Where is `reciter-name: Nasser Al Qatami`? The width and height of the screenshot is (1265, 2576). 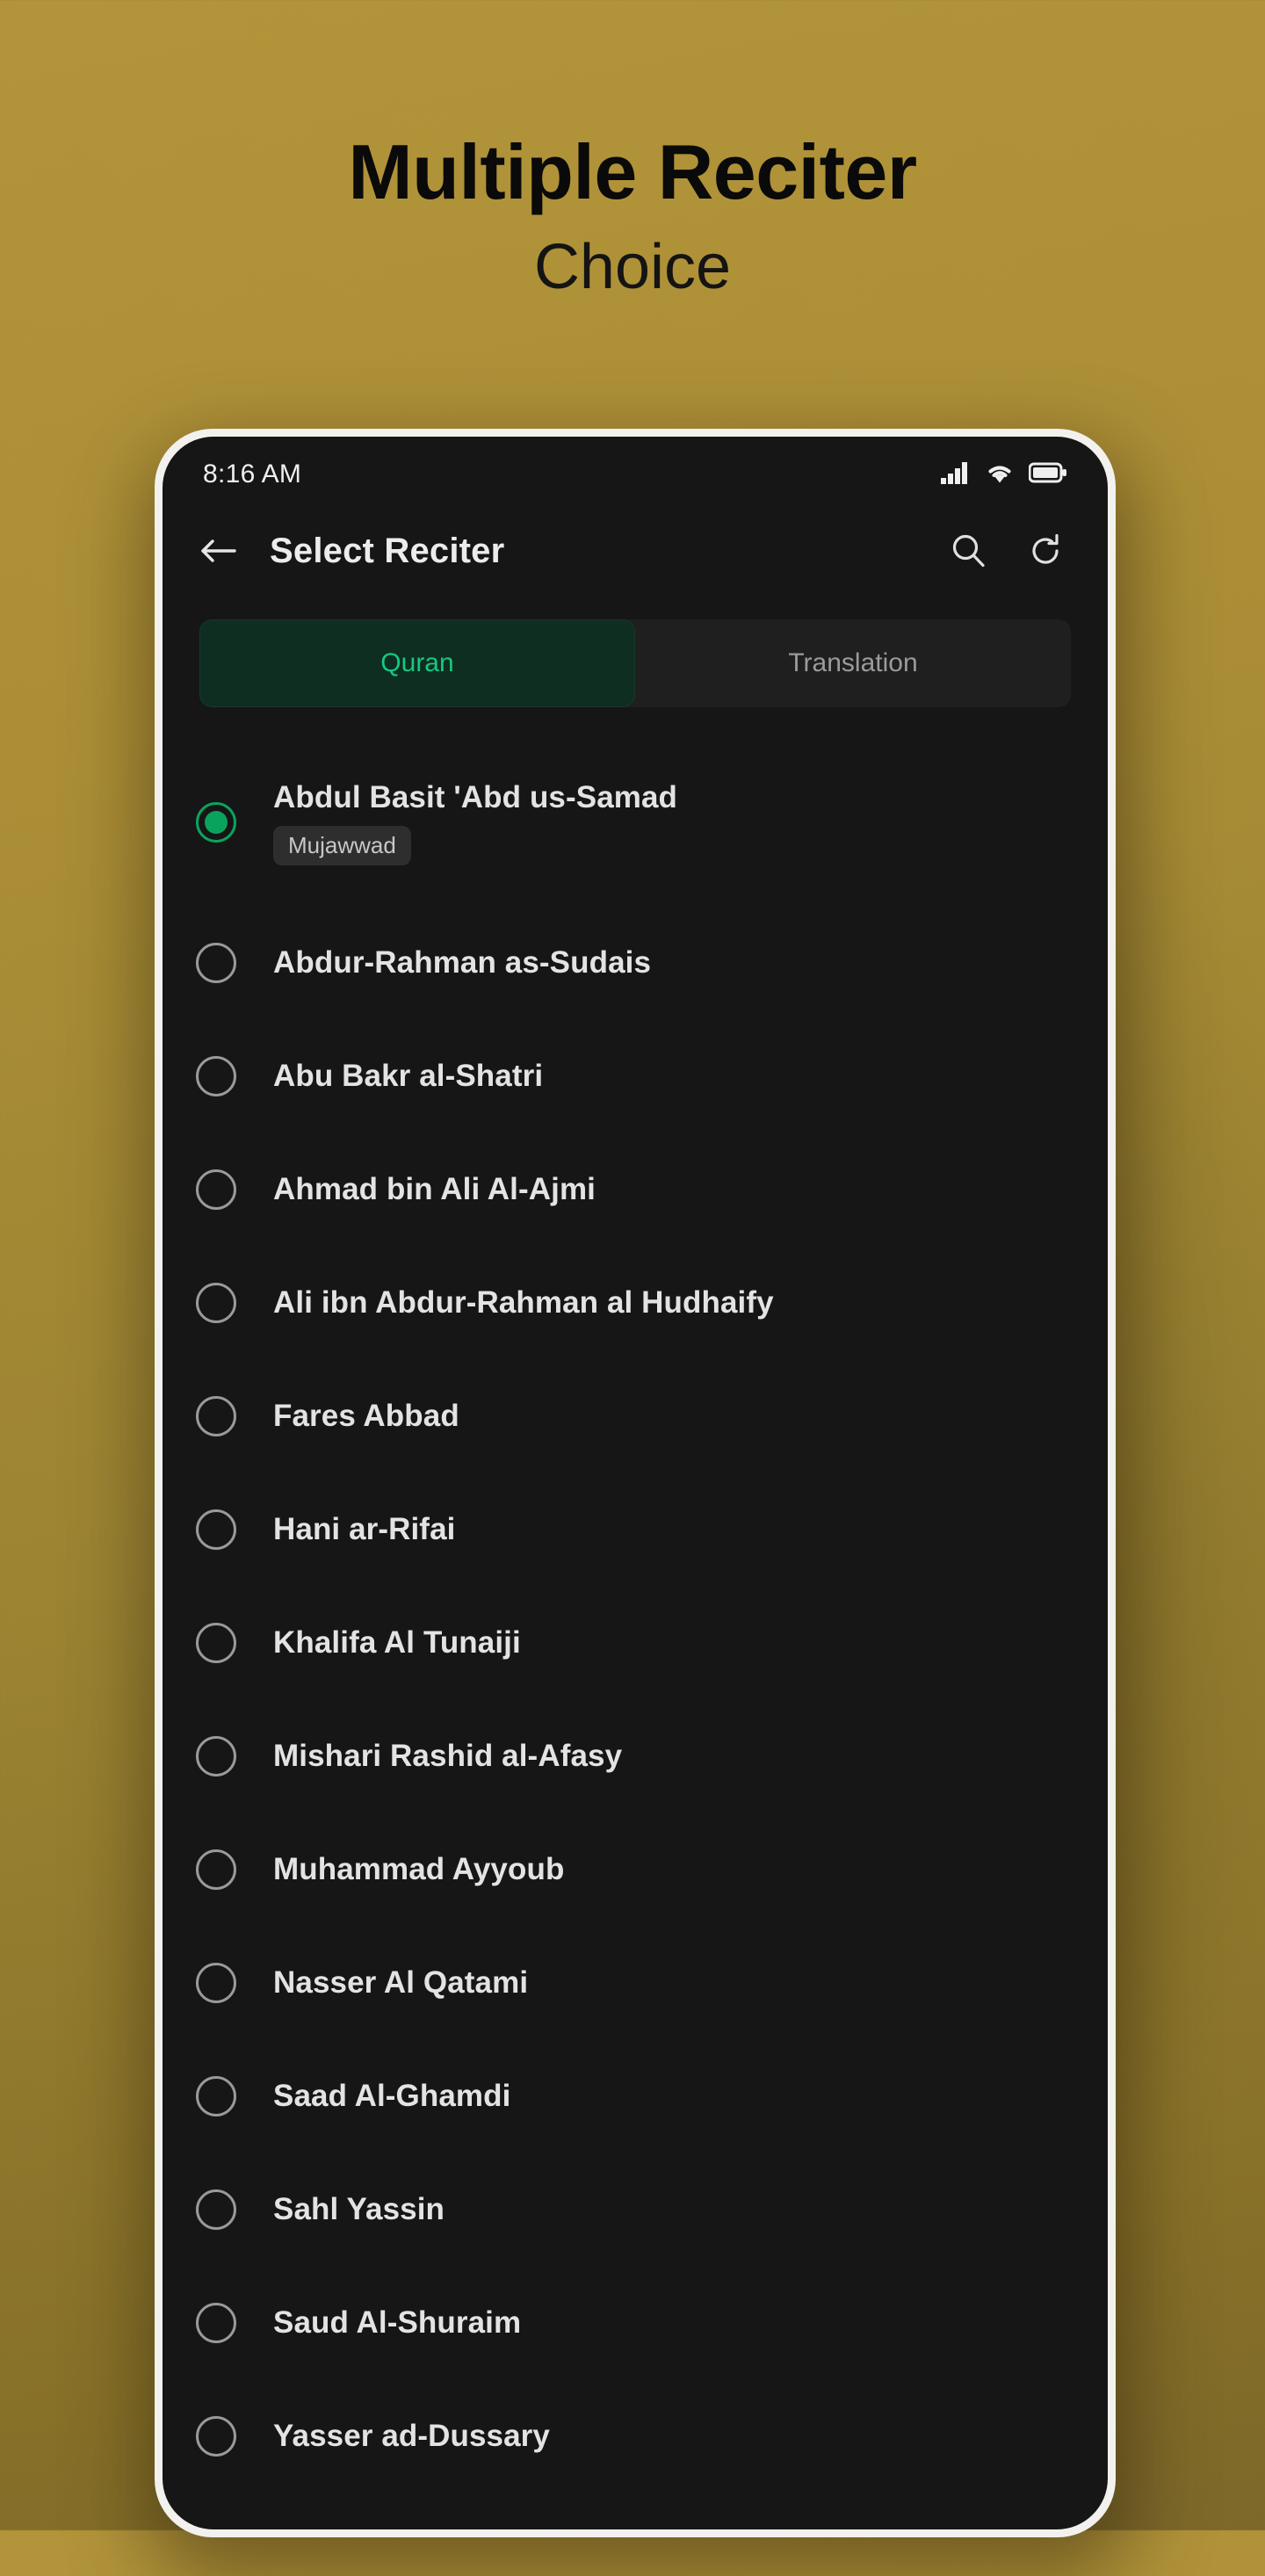
reciter-name: Nasser Al Qatami is located at coordinates (401, 1982).